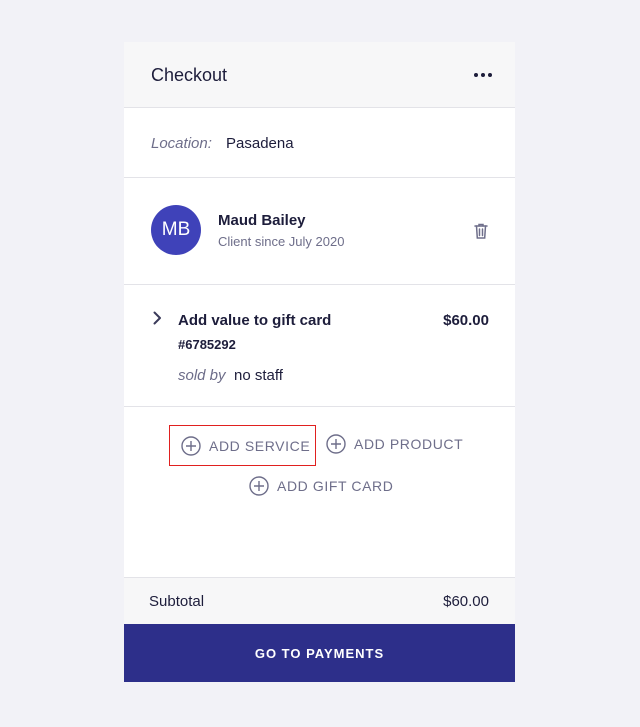 This screenshot has height=727, width=640. Describe the element at coordinates (409, 444) in the screenshot. I see `add-product-label: ADD PRODUCT` at that location.